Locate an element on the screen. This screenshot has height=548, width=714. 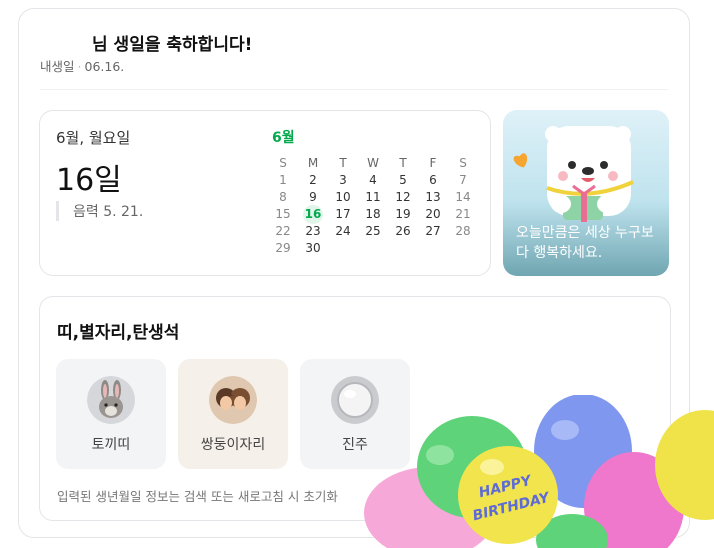
calendar-day: 7 is located at coordinates (463, 180).